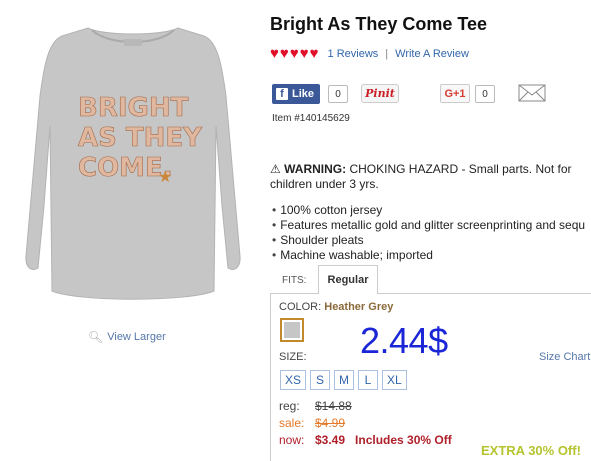  Describe the element at coordinates (320, 380) in the screenshot. I see `size-option-s: S` at that location.